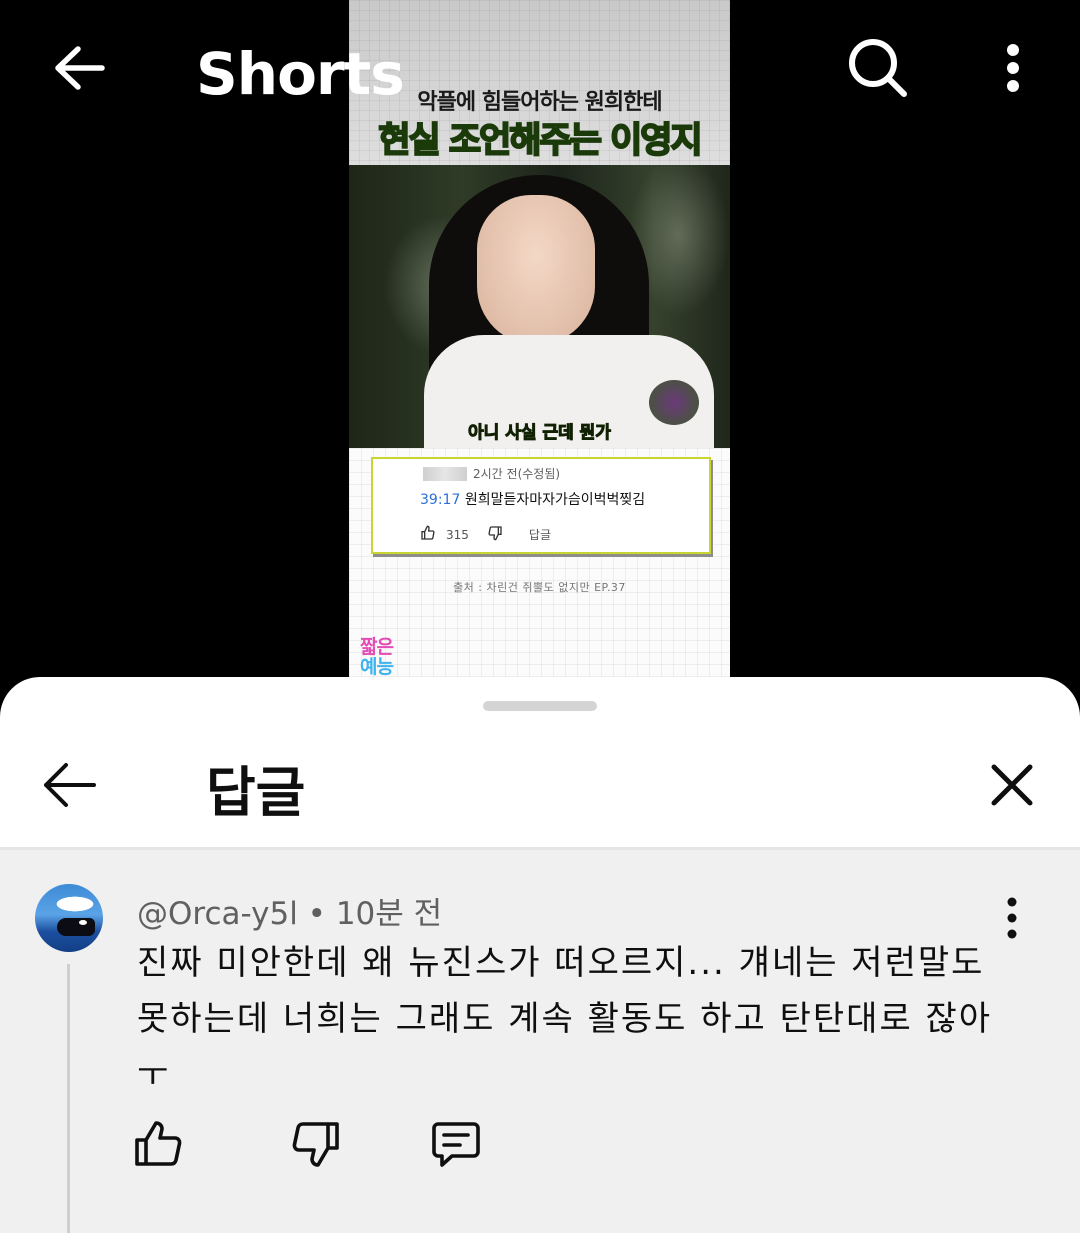  I want to click on drag-handle, so click(540, 706).